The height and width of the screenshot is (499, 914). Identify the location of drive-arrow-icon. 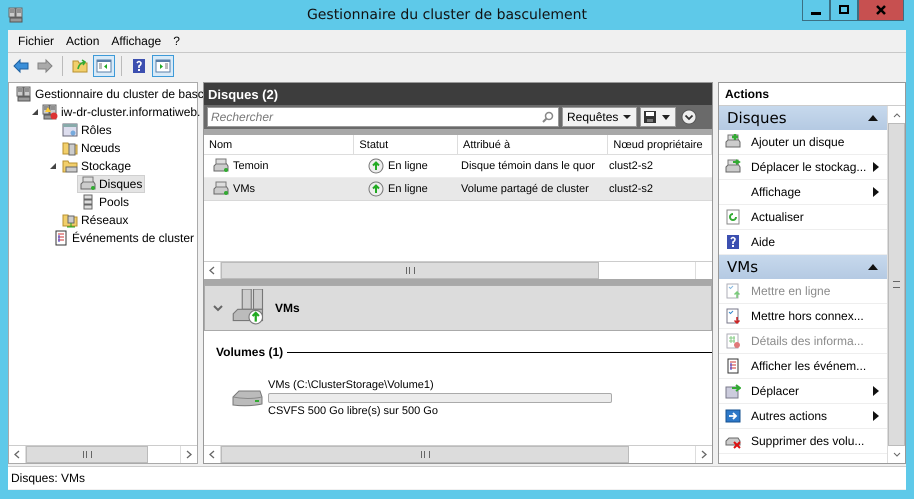
(733, 167).